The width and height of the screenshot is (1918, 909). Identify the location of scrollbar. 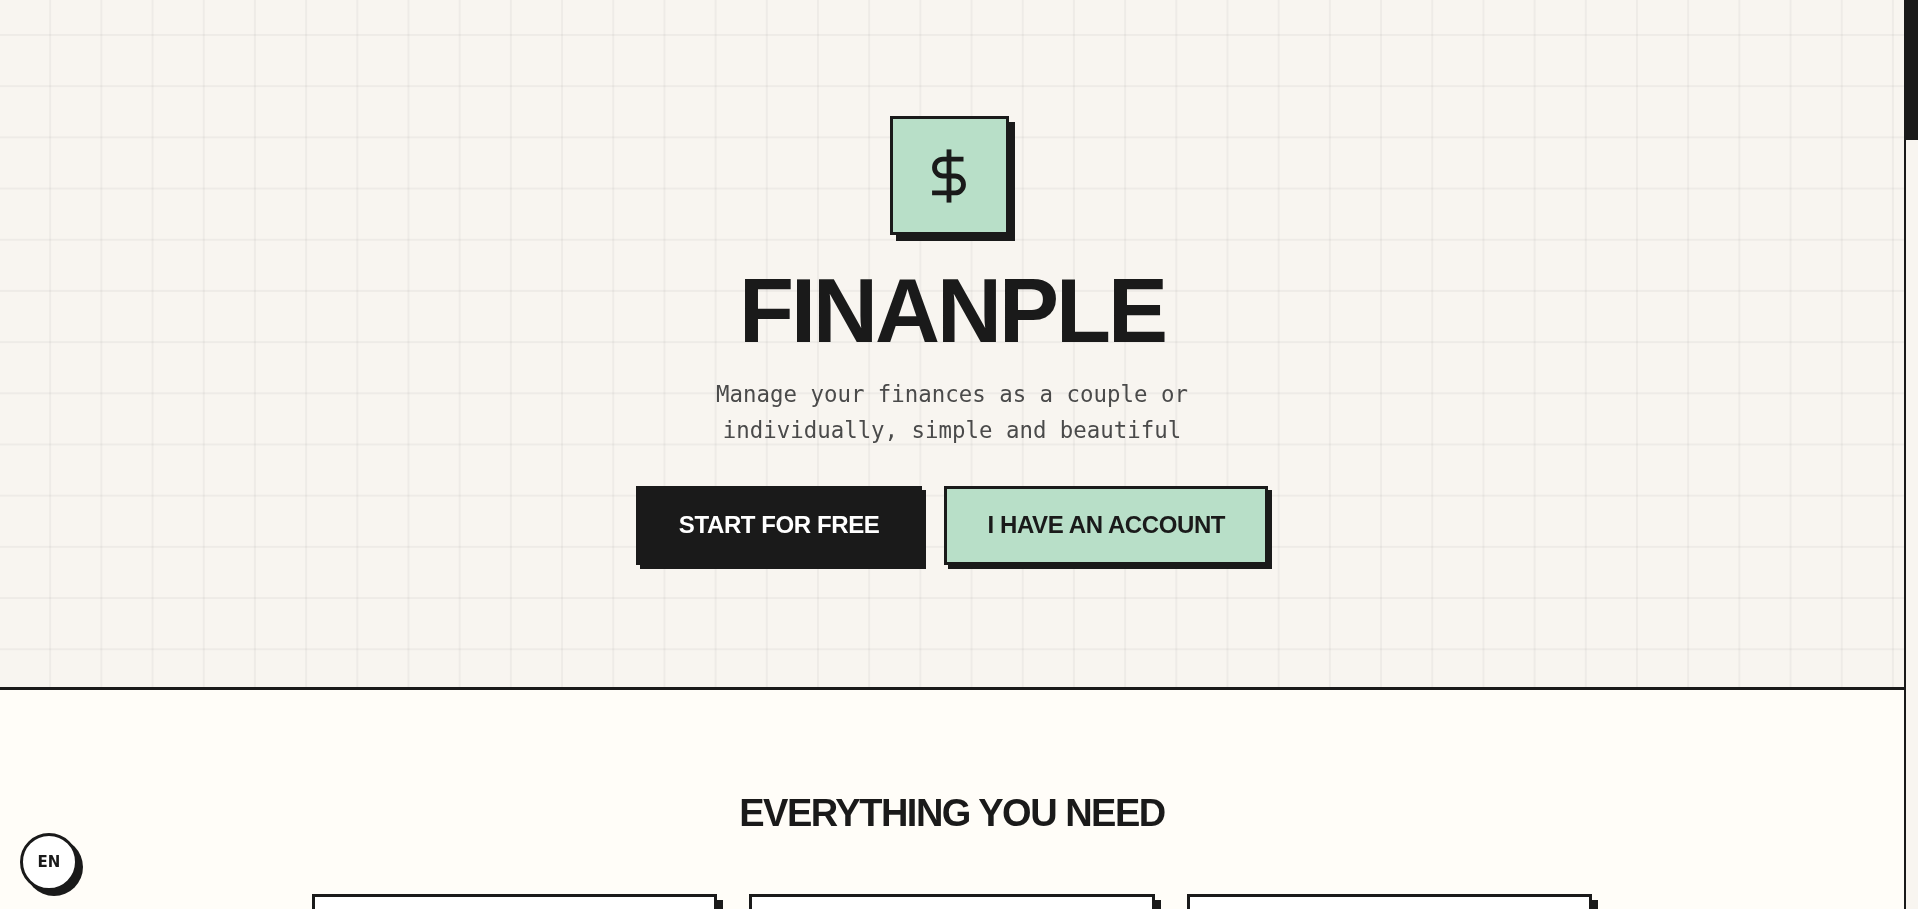
(1911, 454).